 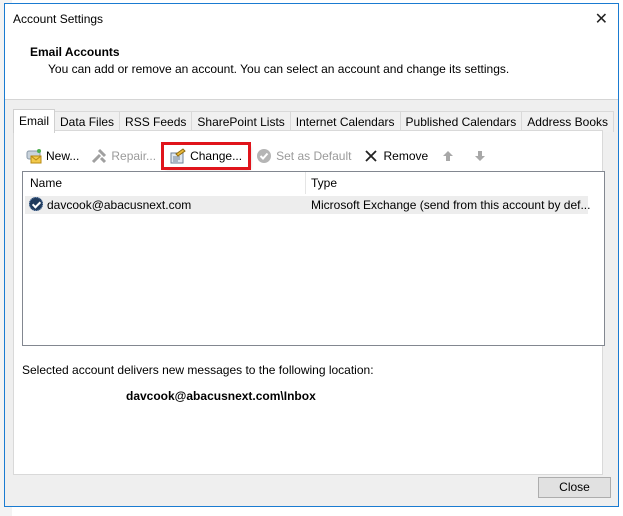 What do you see at coordinates (305, 183) in the screenshot?
I see `column-separator` at bounding box center [305, 183].